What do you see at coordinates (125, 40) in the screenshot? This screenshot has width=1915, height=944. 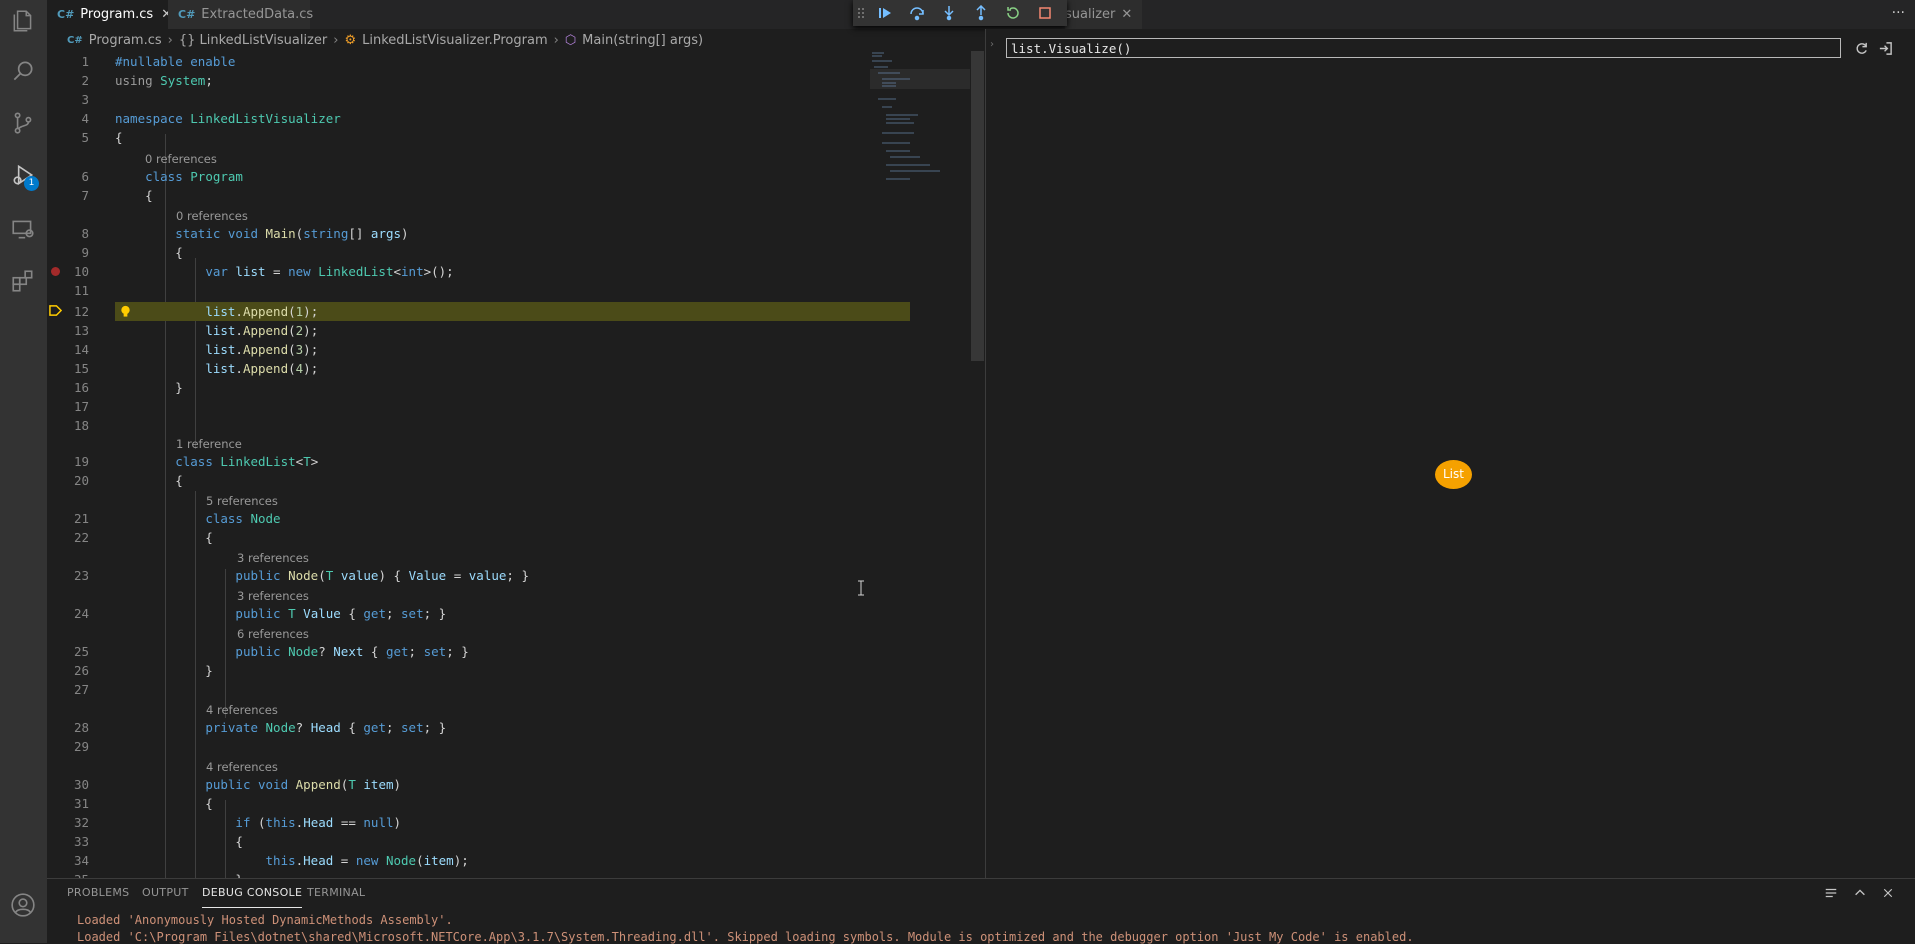 I see `breadcrumb-file: Program.cs` at bounding box center [125, 40].